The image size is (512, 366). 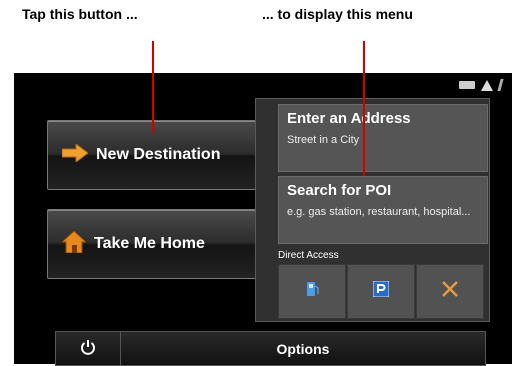 I want to click on new-destination-label: New Destination, so click(x=158, y=154).